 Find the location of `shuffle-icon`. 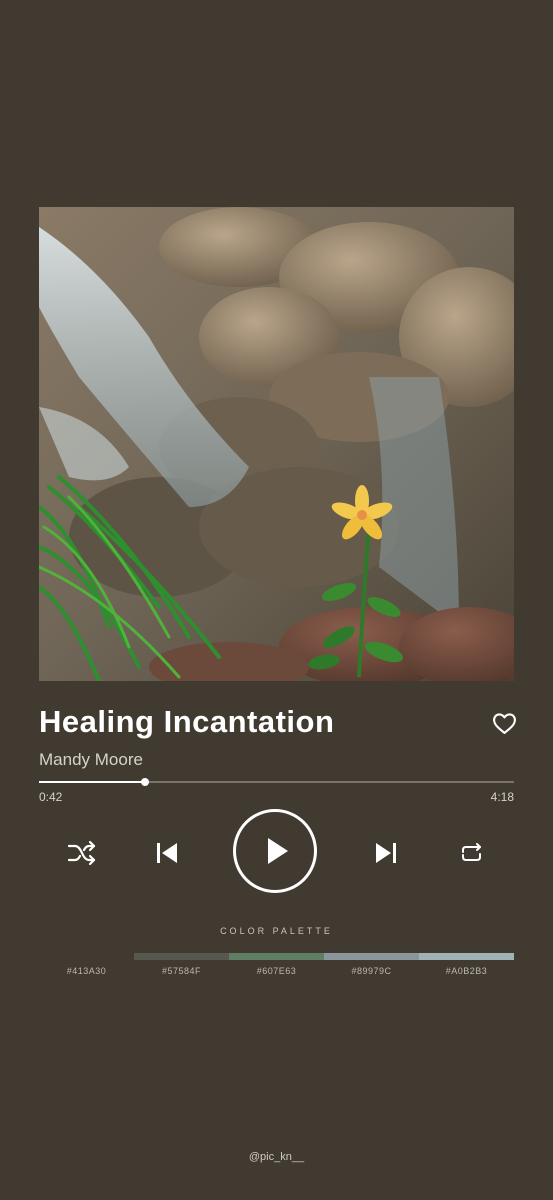

shuffle-icon is located at coordinates (81, 853).